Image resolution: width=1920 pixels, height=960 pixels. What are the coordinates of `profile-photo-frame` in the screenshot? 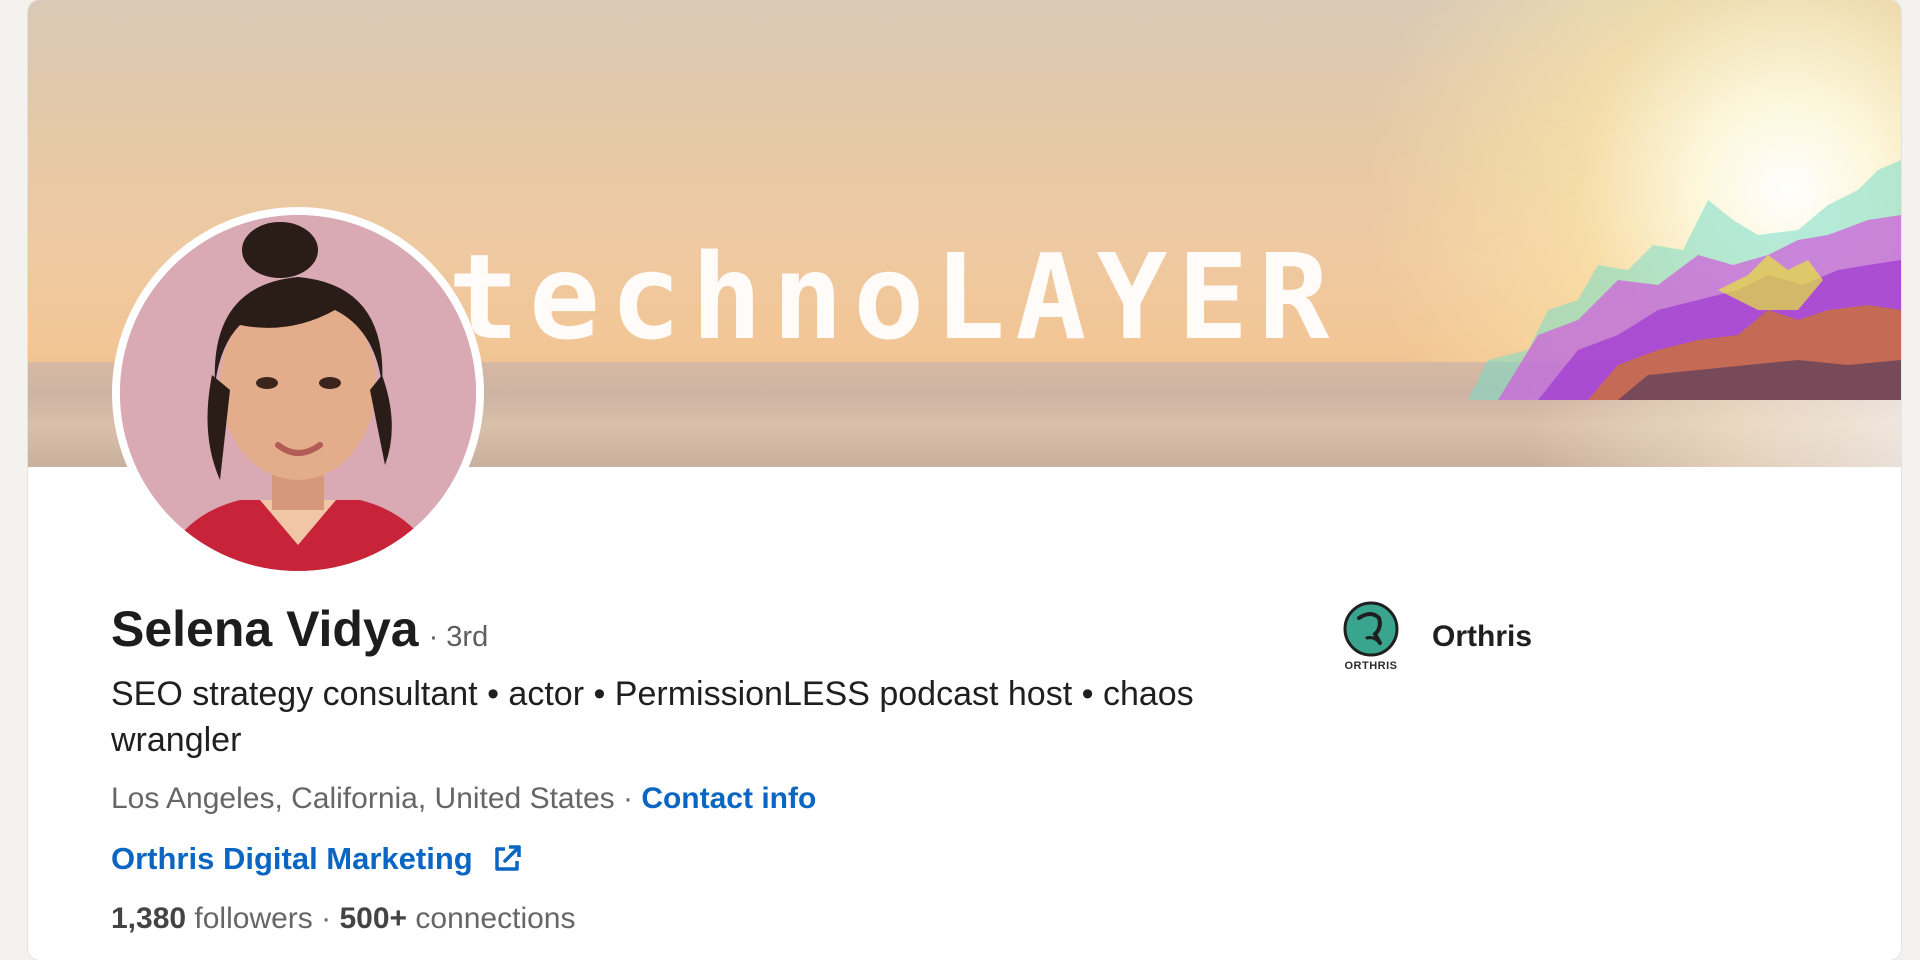 It's located at (298, 393).